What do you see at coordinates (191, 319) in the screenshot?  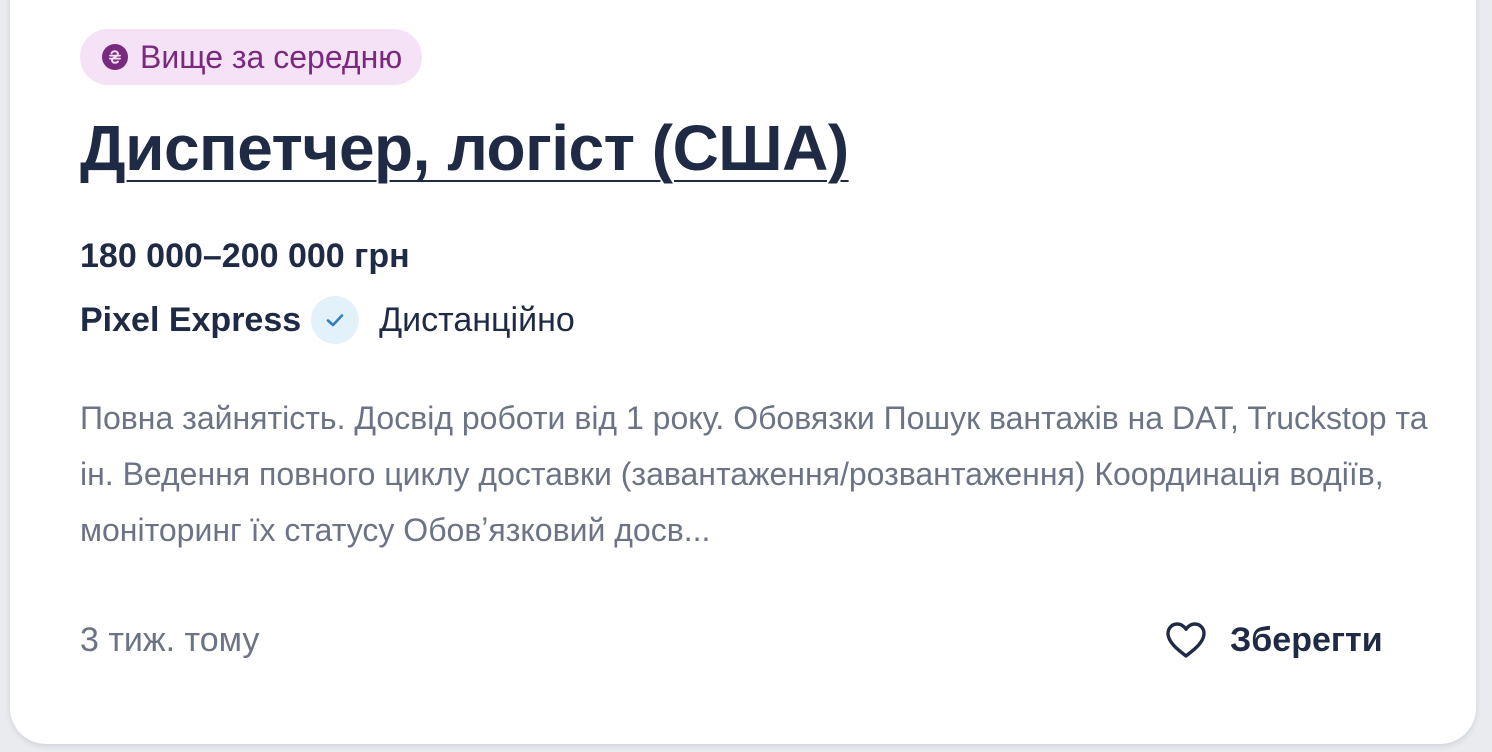 I see `company-name: Pixel Express` at bounding box center [191, 319].